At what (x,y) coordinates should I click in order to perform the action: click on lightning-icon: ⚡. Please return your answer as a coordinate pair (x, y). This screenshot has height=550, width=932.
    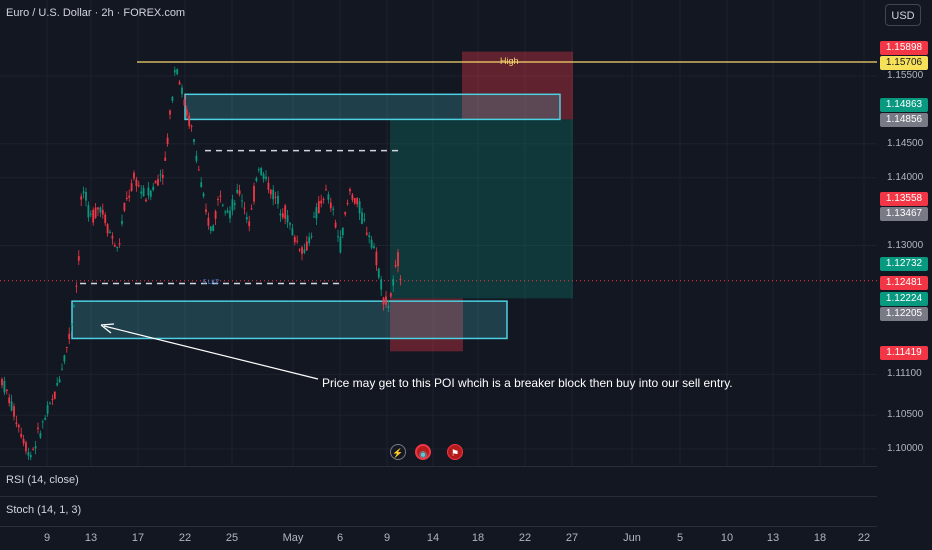
    Looking at the image, I should click on (398, 452).